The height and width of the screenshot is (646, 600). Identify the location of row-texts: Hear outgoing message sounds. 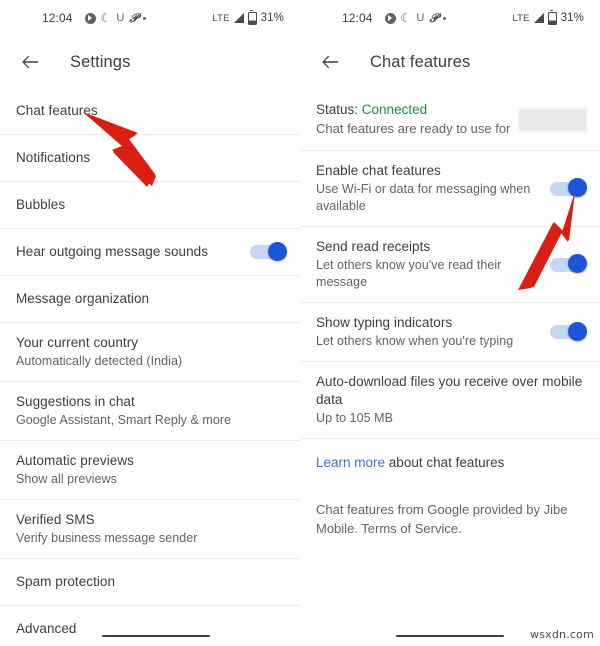
(128, 252).